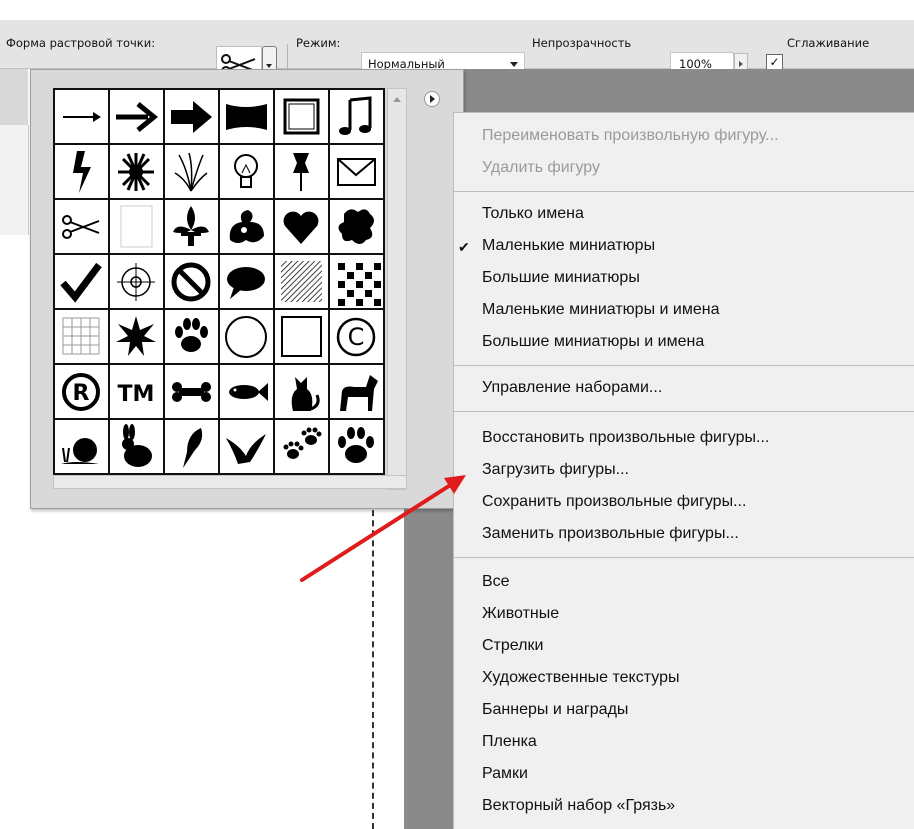 The height and width of the screenshot is (829, 914). What do you see at coordinates (578, 806) in the screenshot?
I see `menu-item-set-grime-vector: Векторный набор «Грязь»` at bounding box center [578, 806].